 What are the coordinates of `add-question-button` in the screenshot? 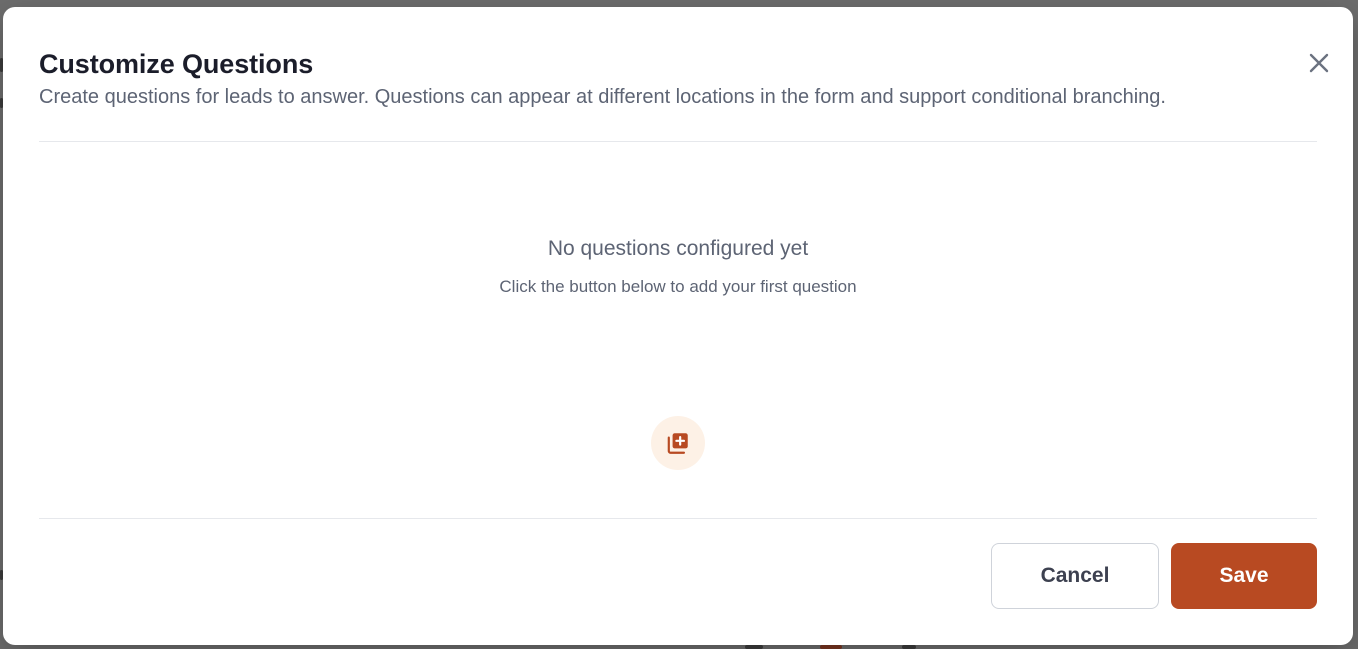 It's located at (678, 443).